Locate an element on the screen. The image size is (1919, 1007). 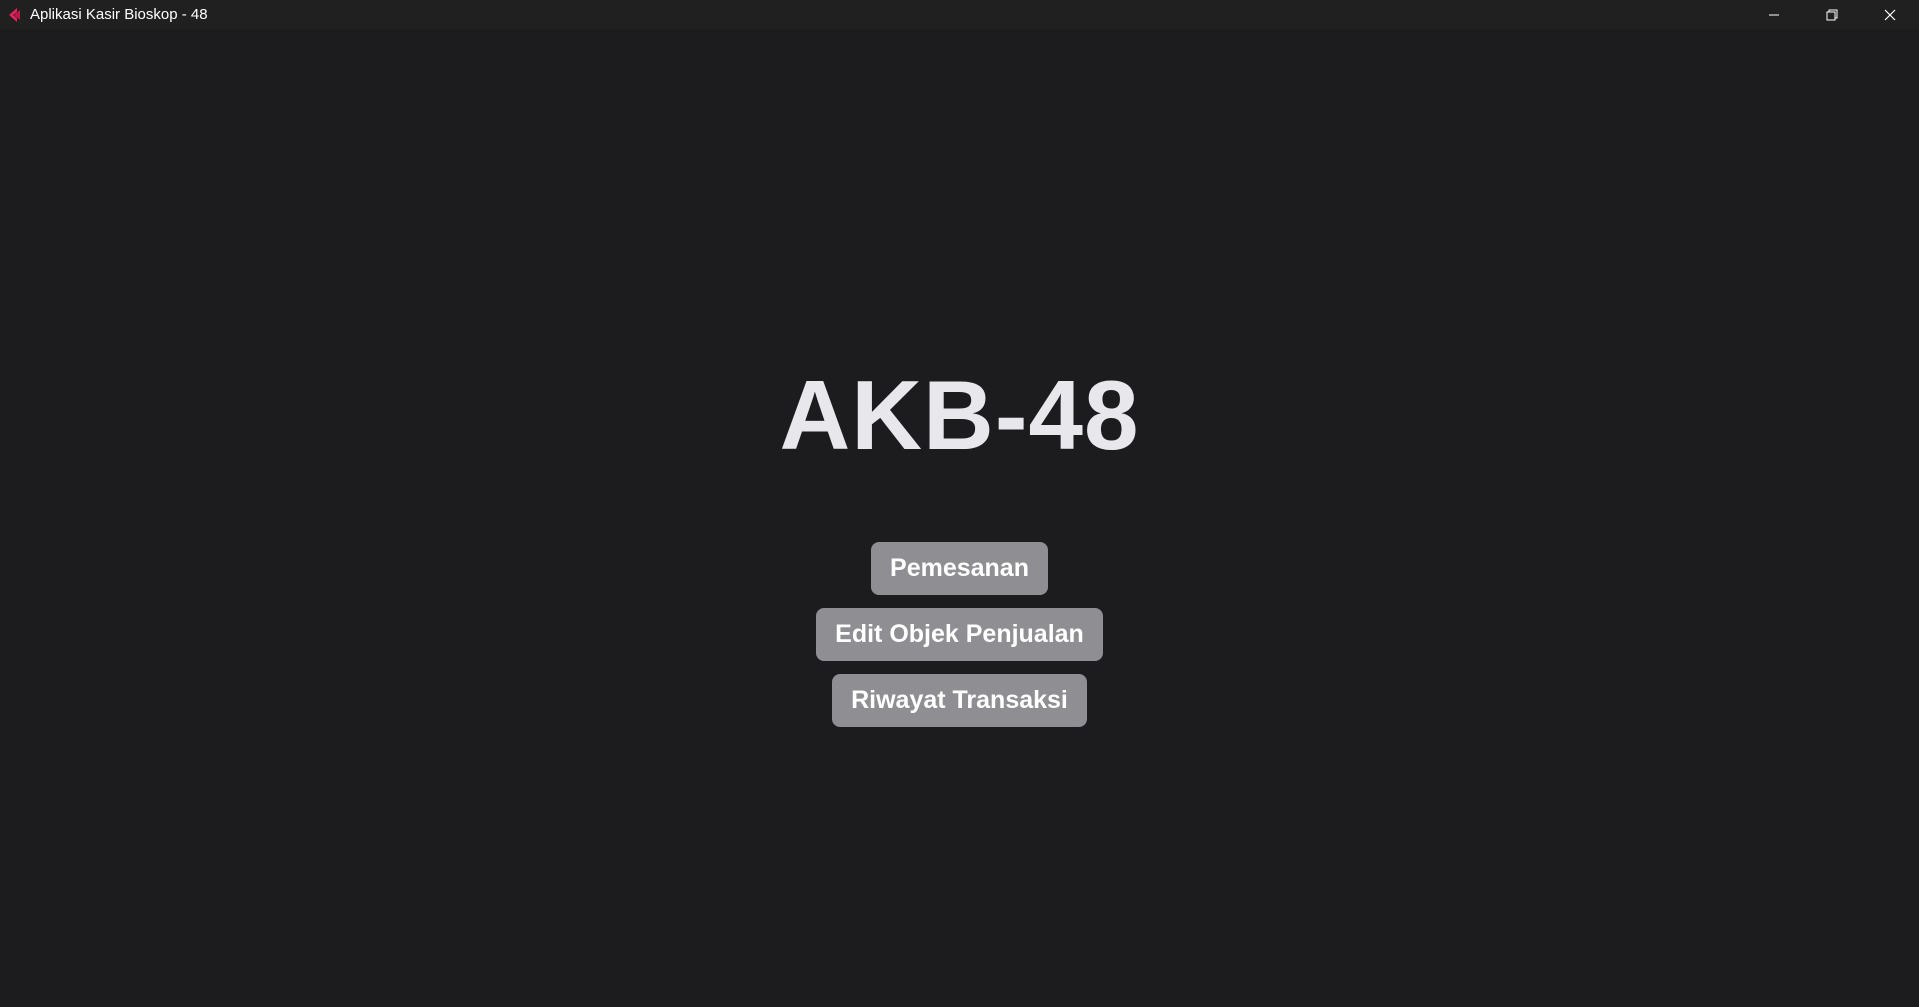
close-button is located at coordinates (1890, 14).